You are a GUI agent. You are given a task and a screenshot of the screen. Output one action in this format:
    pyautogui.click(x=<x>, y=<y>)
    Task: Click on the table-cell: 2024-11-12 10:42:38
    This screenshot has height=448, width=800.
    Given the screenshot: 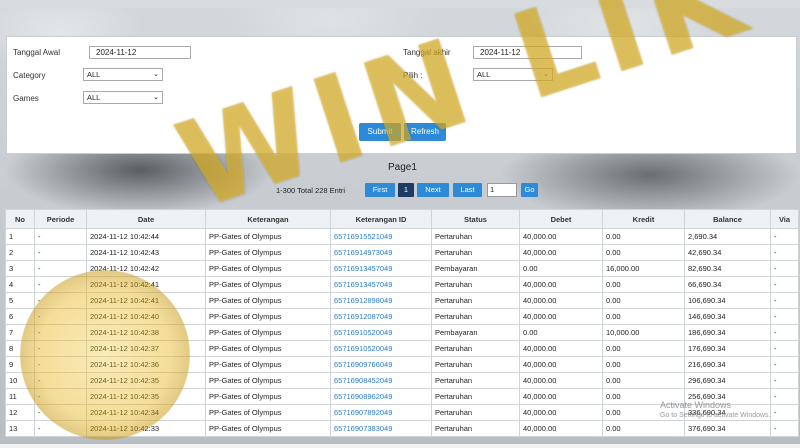 What is the action you would take?
    pyautogui.click(x=146, y=332)
    